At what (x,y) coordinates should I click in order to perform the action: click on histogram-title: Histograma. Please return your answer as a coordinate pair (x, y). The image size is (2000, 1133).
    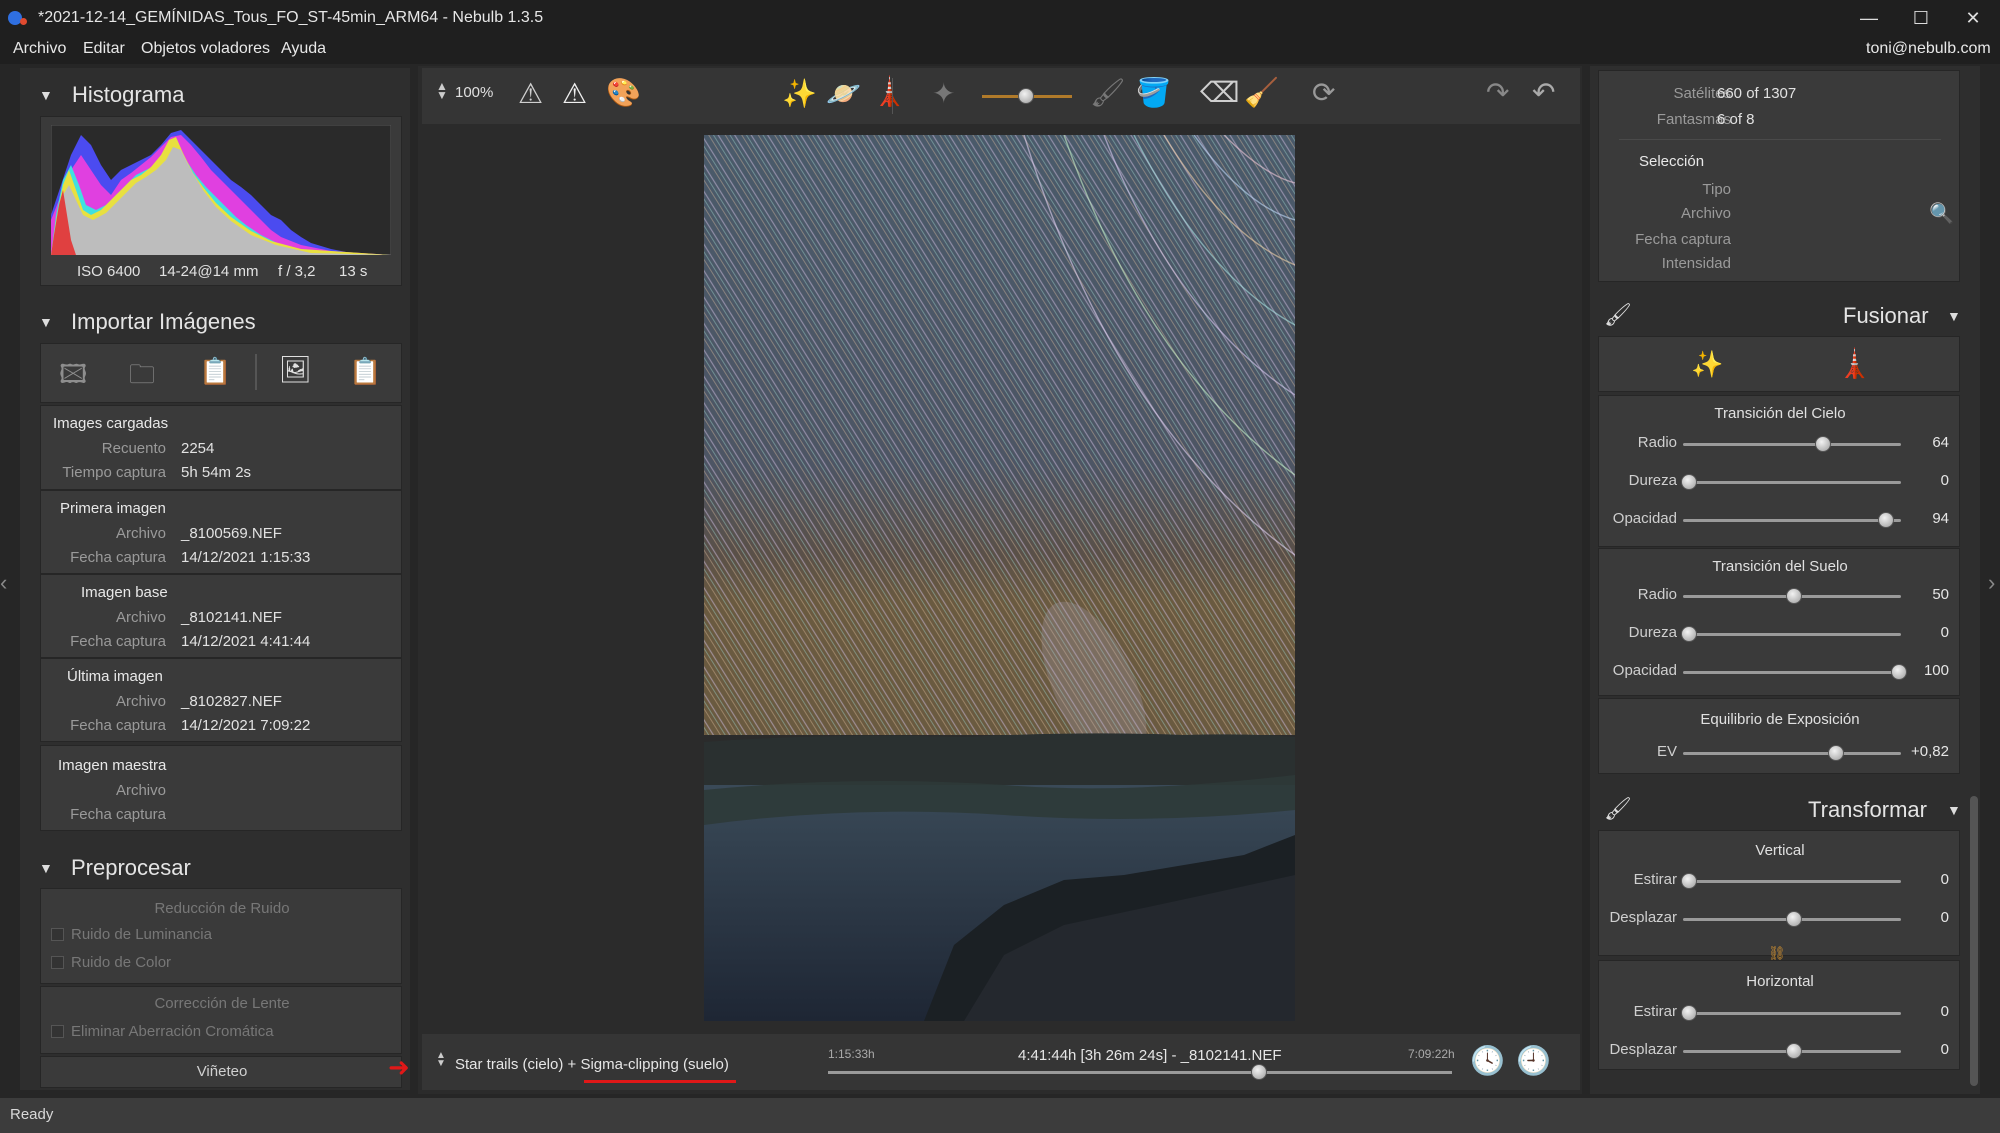
    Looking at the image, I should click on (128, 94).